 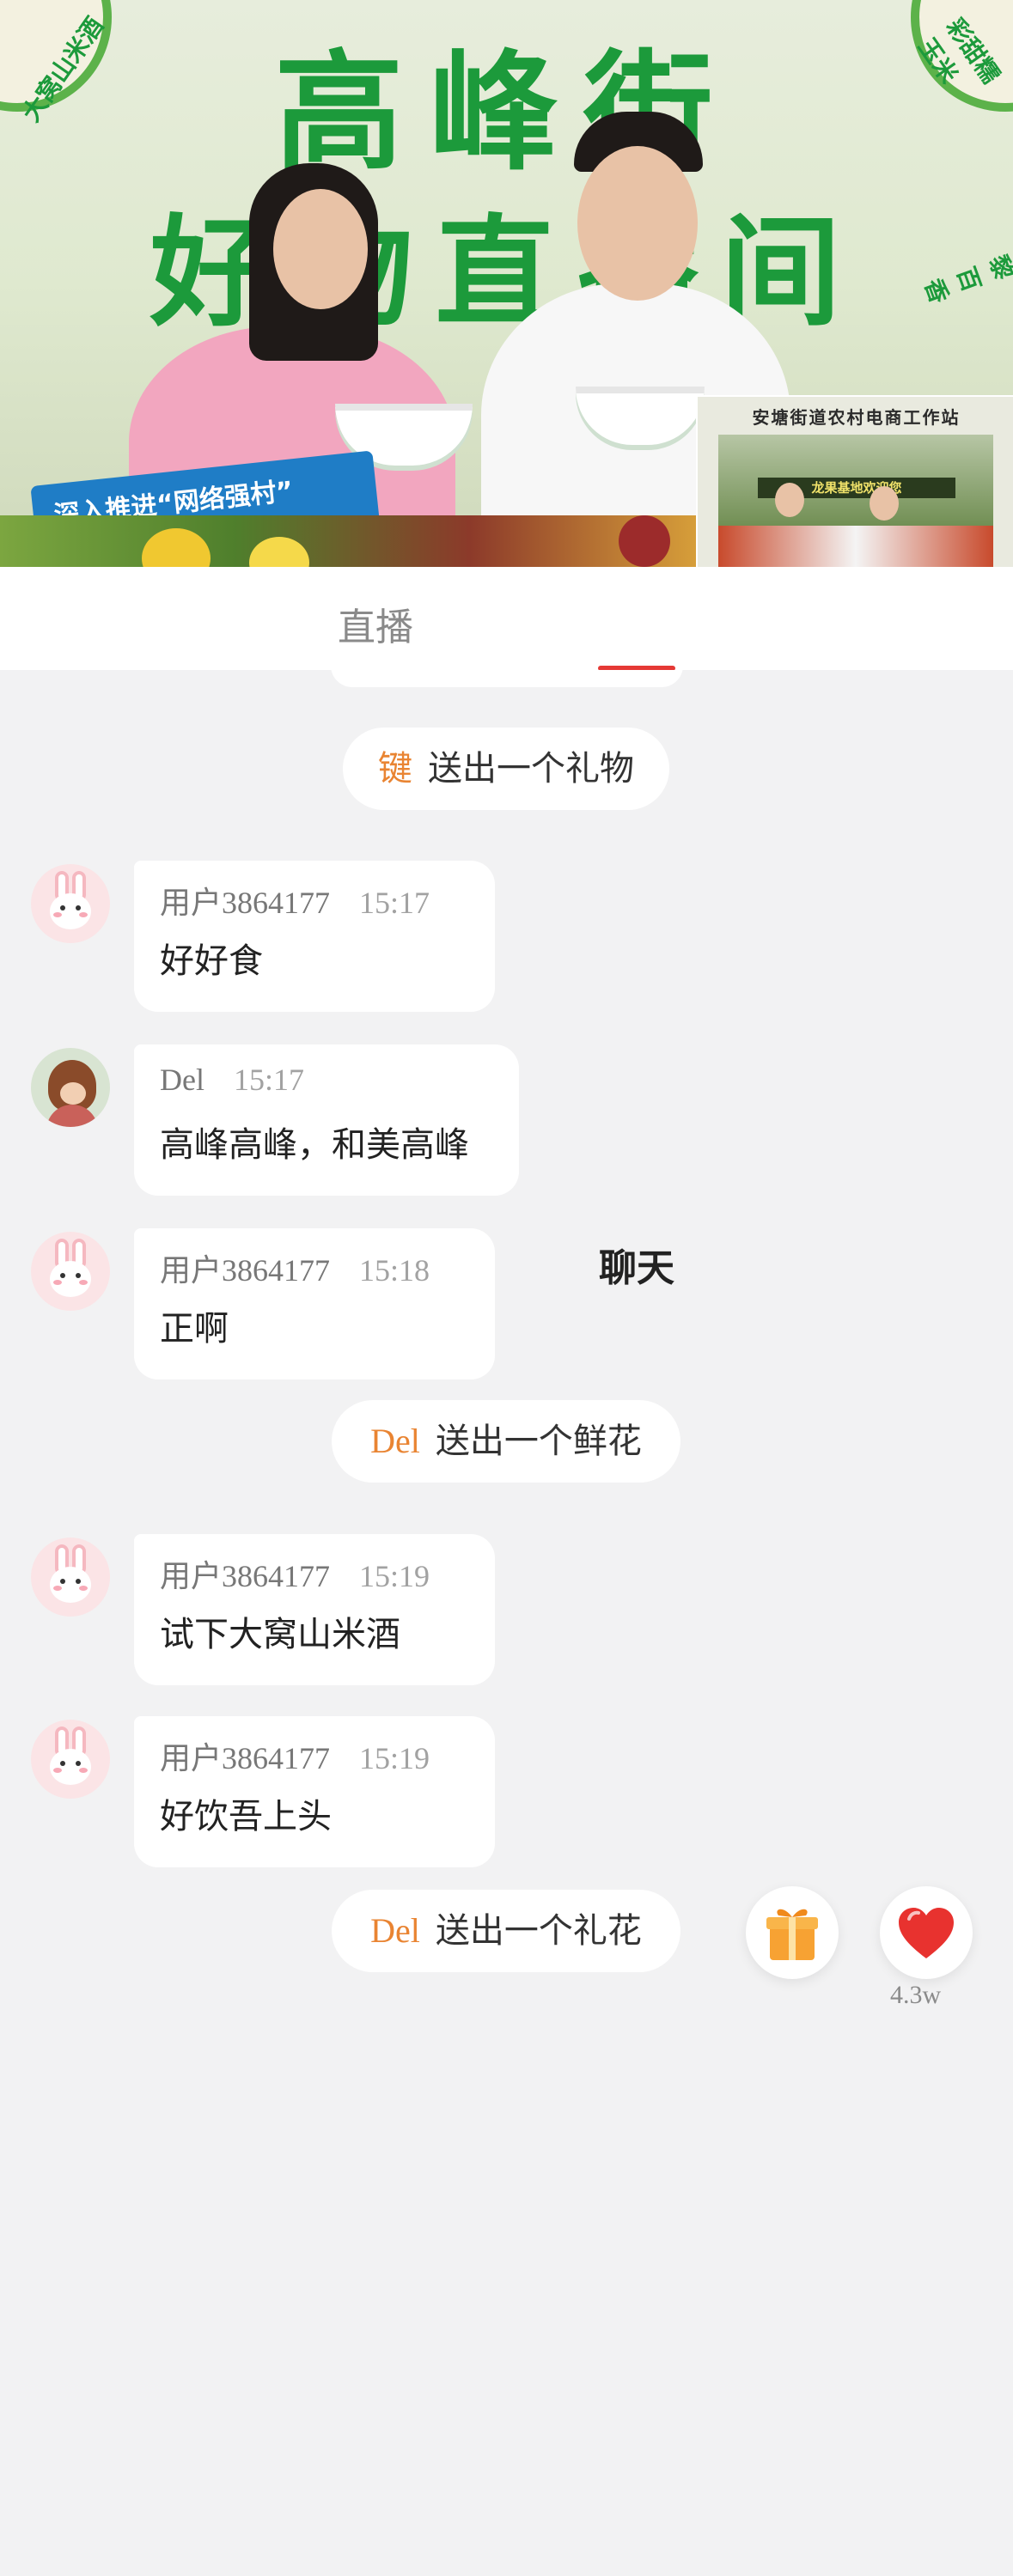 What do you see at coordinates (506, 113) in the screenshot?
I see `banner-title-line1: 高峰街` at bounding box center [506, 113].